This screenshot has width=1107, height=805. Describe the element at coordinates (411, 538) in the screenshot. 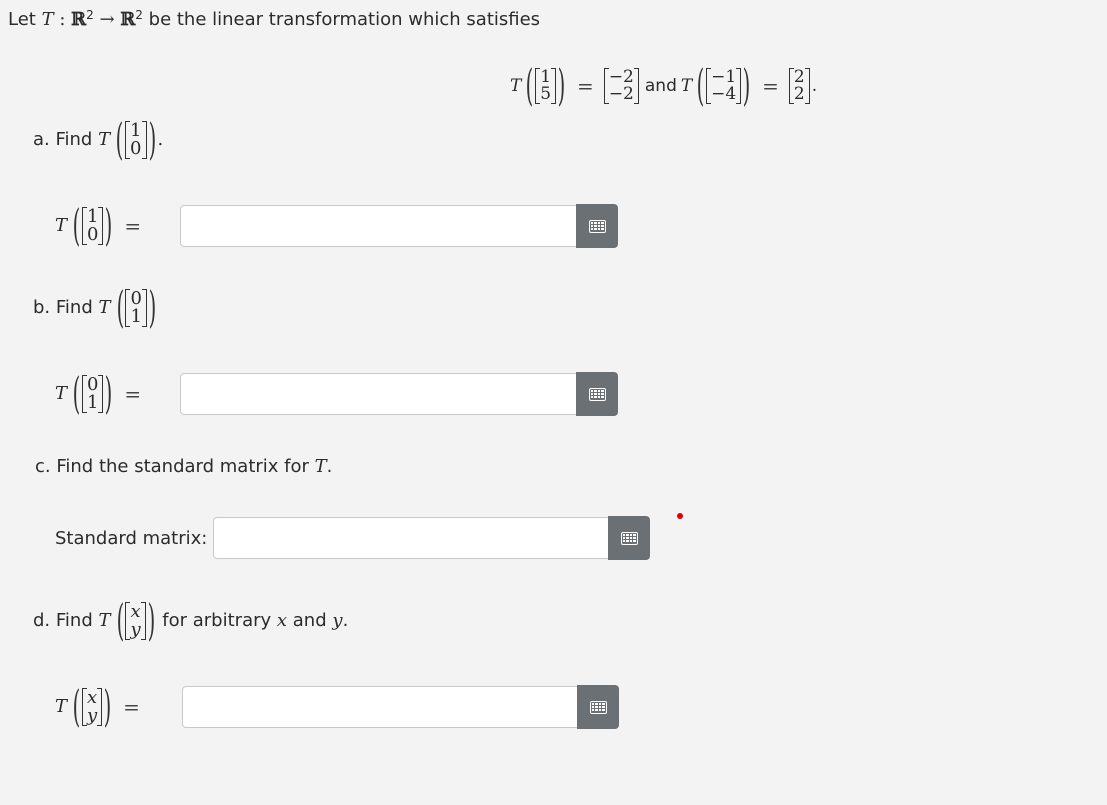

I see `standard-matrix-input` at that location.